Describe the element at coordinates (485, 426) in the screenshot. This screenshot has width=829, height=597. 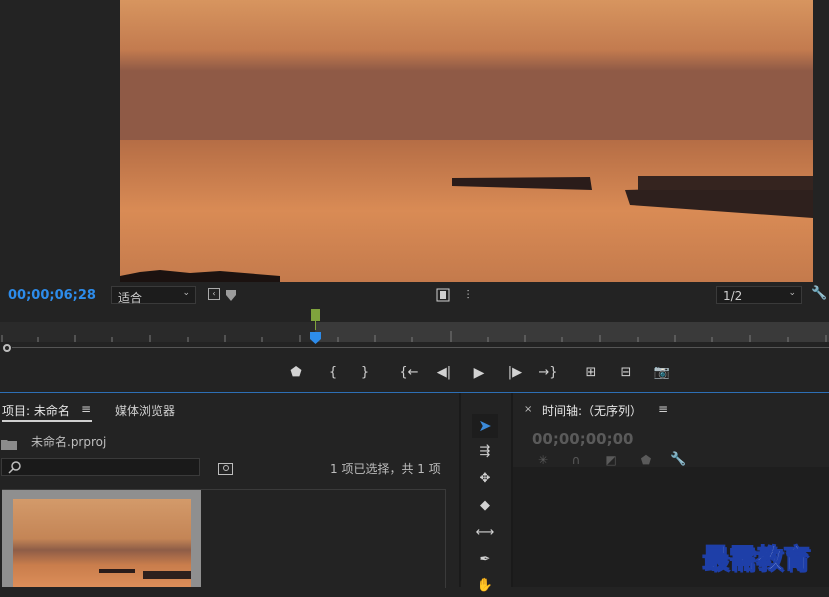
I see `selection-tool-icon: ➤` at that location.